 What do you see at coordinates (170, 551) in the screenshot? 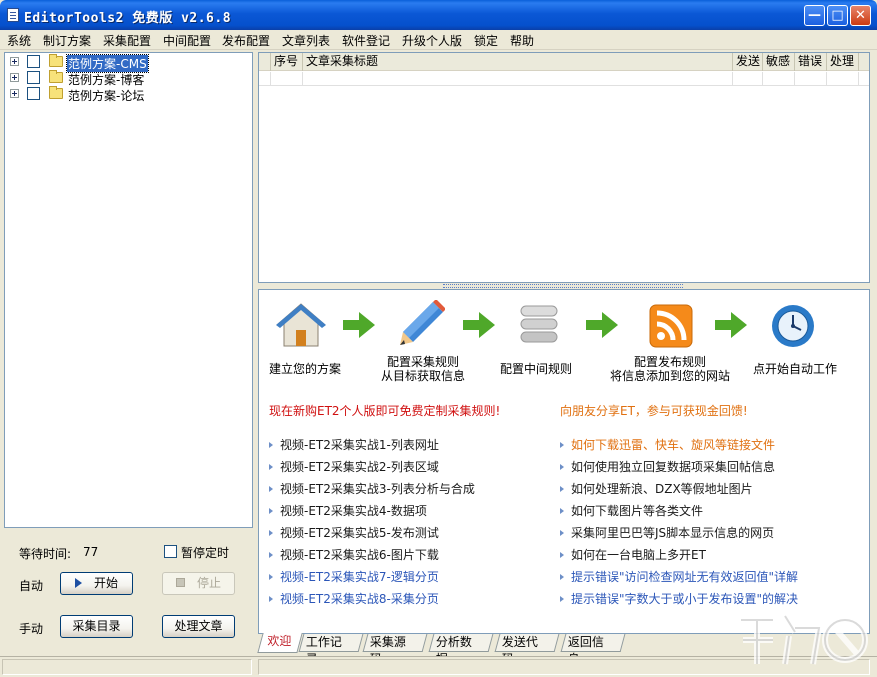
I see `pause-timer-checkbox` at bounding box center [170, 551].